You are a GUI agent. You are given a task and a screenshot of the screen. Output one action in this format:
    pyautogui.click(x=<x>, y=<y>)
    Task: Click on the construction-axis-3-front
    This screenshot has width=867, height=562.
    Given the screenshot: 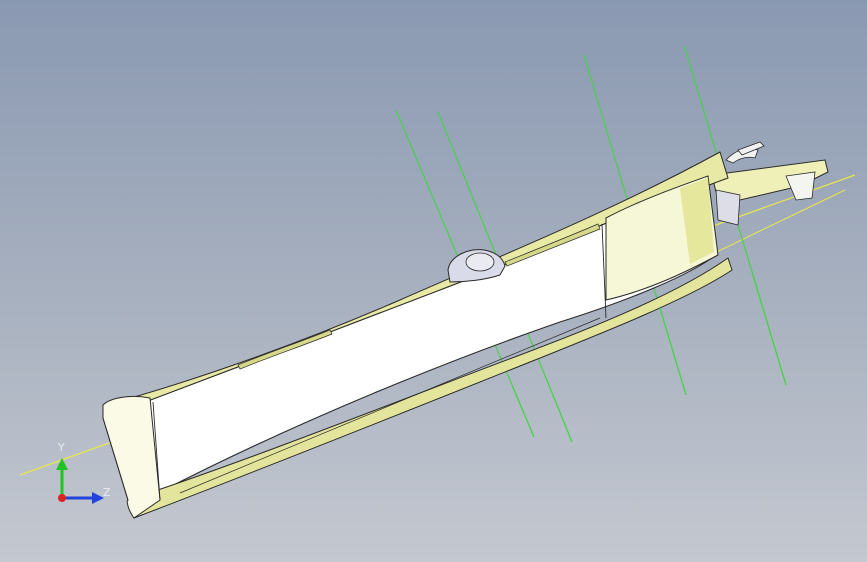 What is the action you would take?
    pyautogui.click(x=673, y=351)
    